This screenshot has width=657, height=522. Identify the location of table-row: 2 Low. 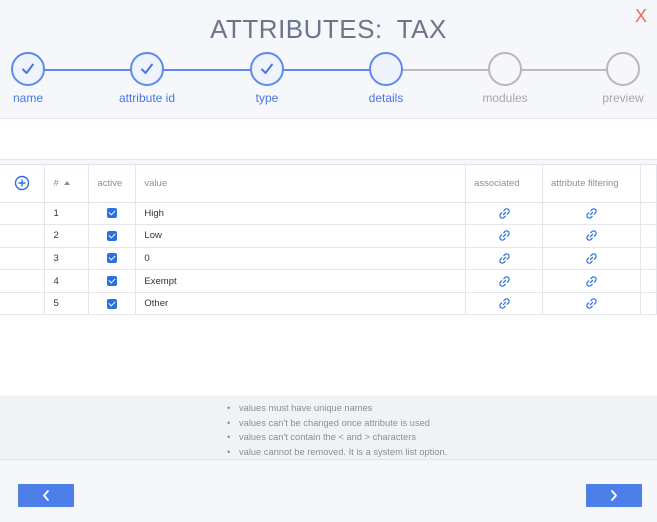
(328, 236).